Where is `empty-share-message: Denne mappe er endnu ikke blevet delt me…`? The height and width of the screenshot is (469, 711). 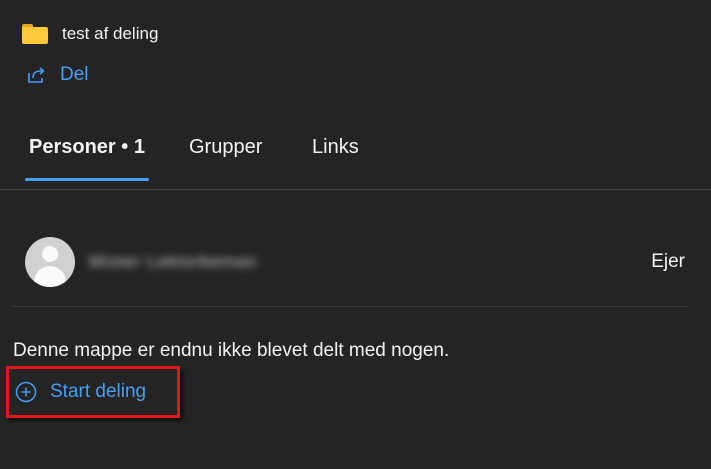 empty-share-message: Denne mappe er endnu ikke blevet delt me… is located at coordinates (231, 350).